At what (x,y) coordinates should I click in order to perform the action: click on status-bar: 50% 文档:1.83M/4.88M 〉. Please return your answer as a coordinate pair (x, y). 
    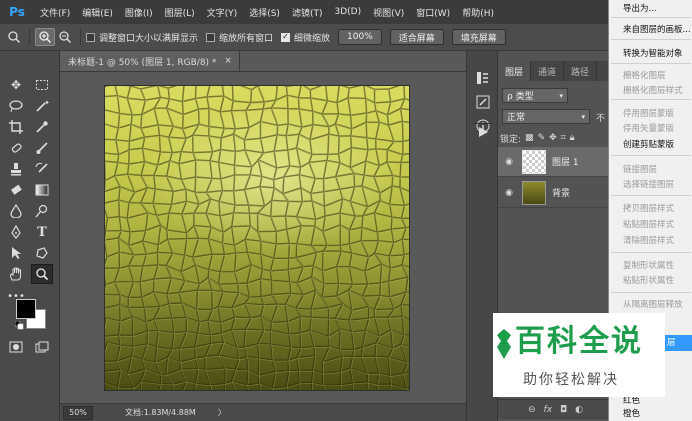
    Looking at the image, I should click on (263, 412).